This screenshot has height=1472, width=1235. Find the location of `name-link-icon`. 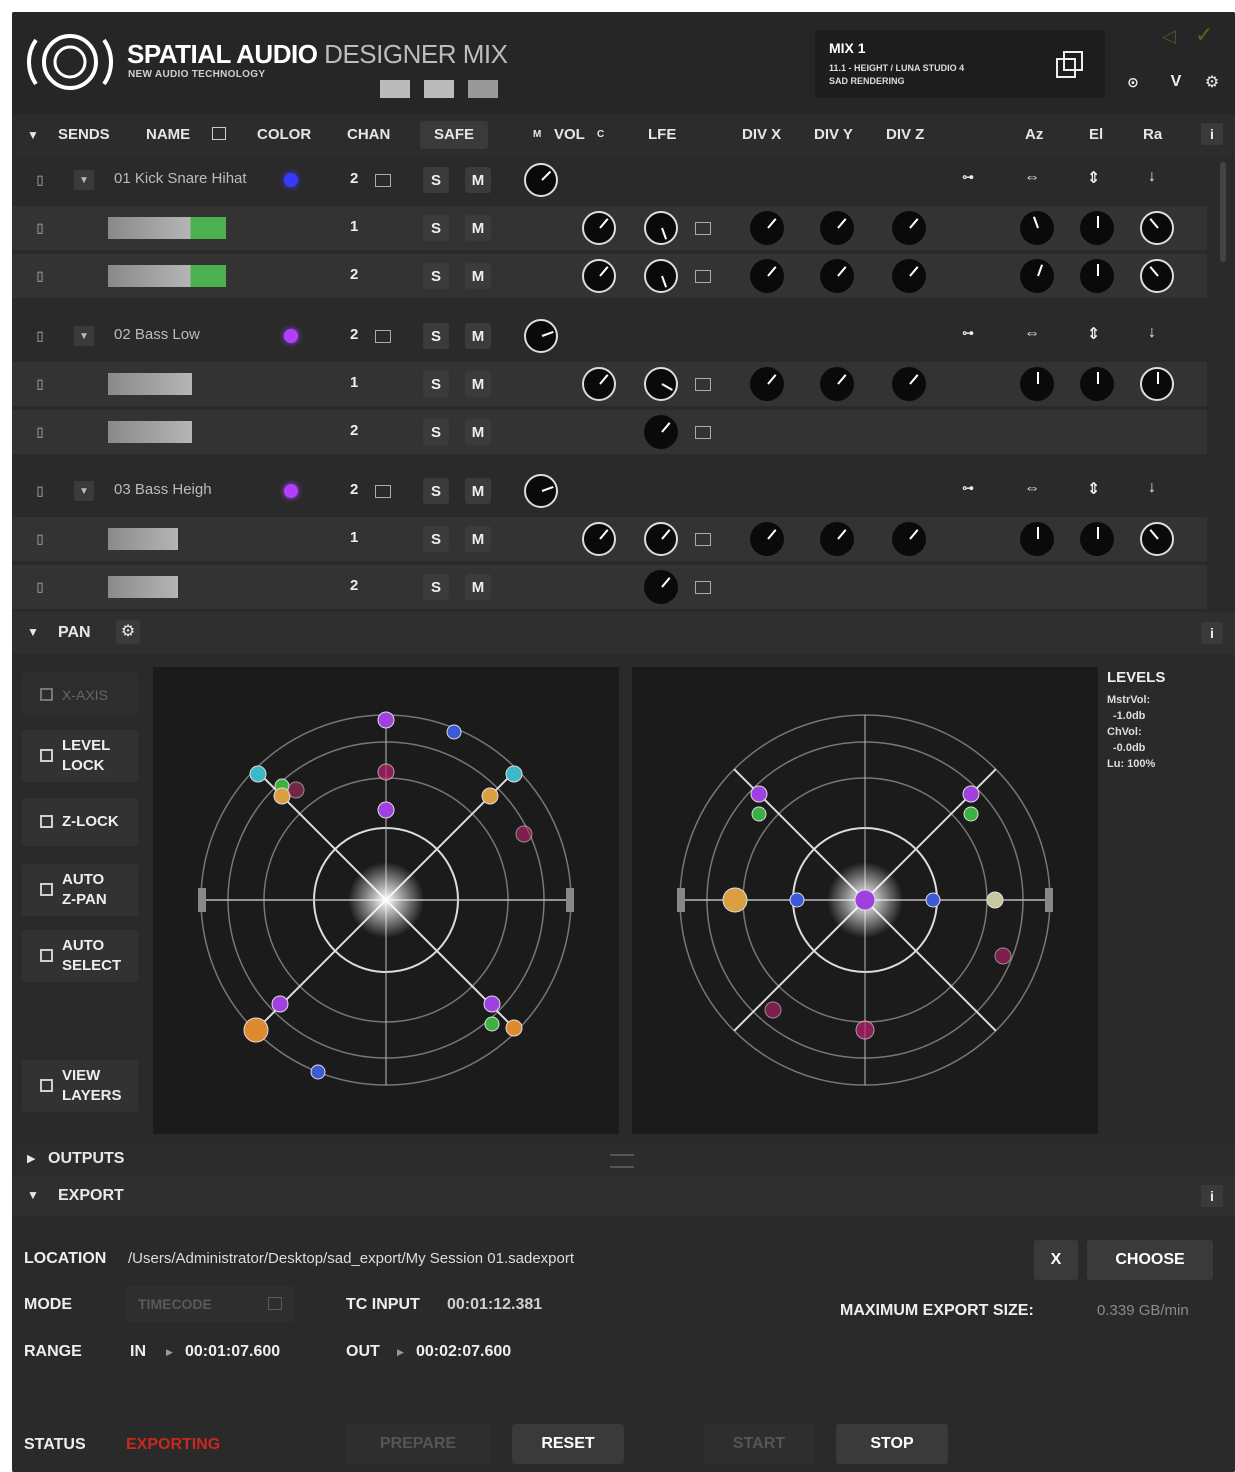

name-link-icon is located at coordinates (219, 133).